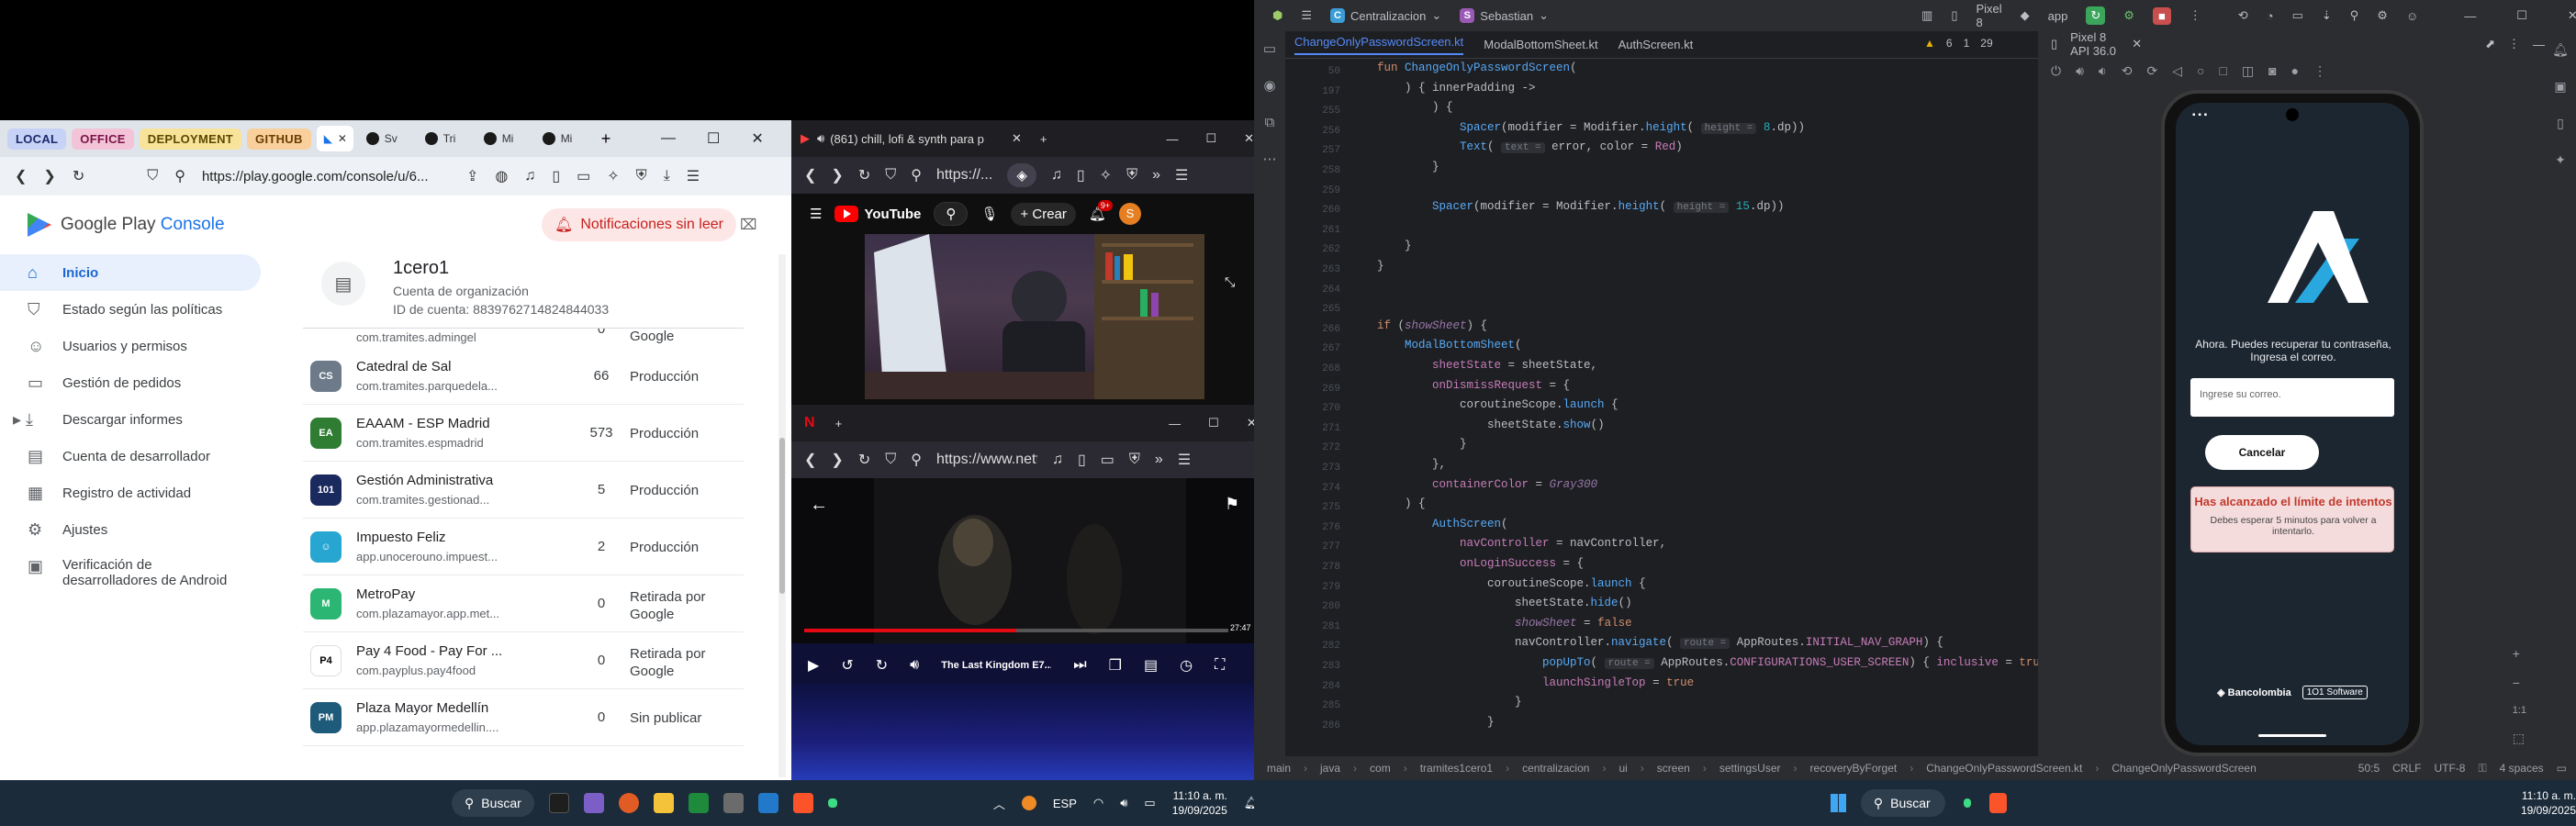  Describe the element at coordinates (1123, 803) in the screenshot. I see `volume-icon: 🔊︎` at that location.